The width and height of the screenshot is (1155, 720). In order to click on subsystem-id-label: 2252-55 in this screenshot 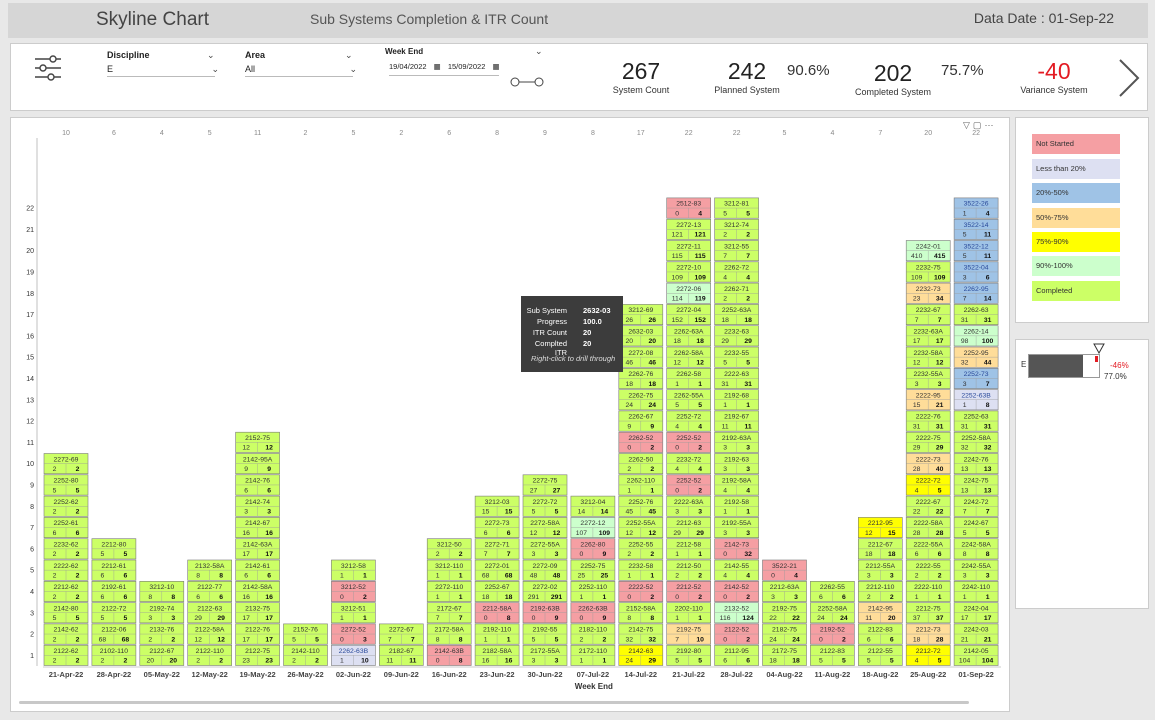, I will do `click(640, 545)`.